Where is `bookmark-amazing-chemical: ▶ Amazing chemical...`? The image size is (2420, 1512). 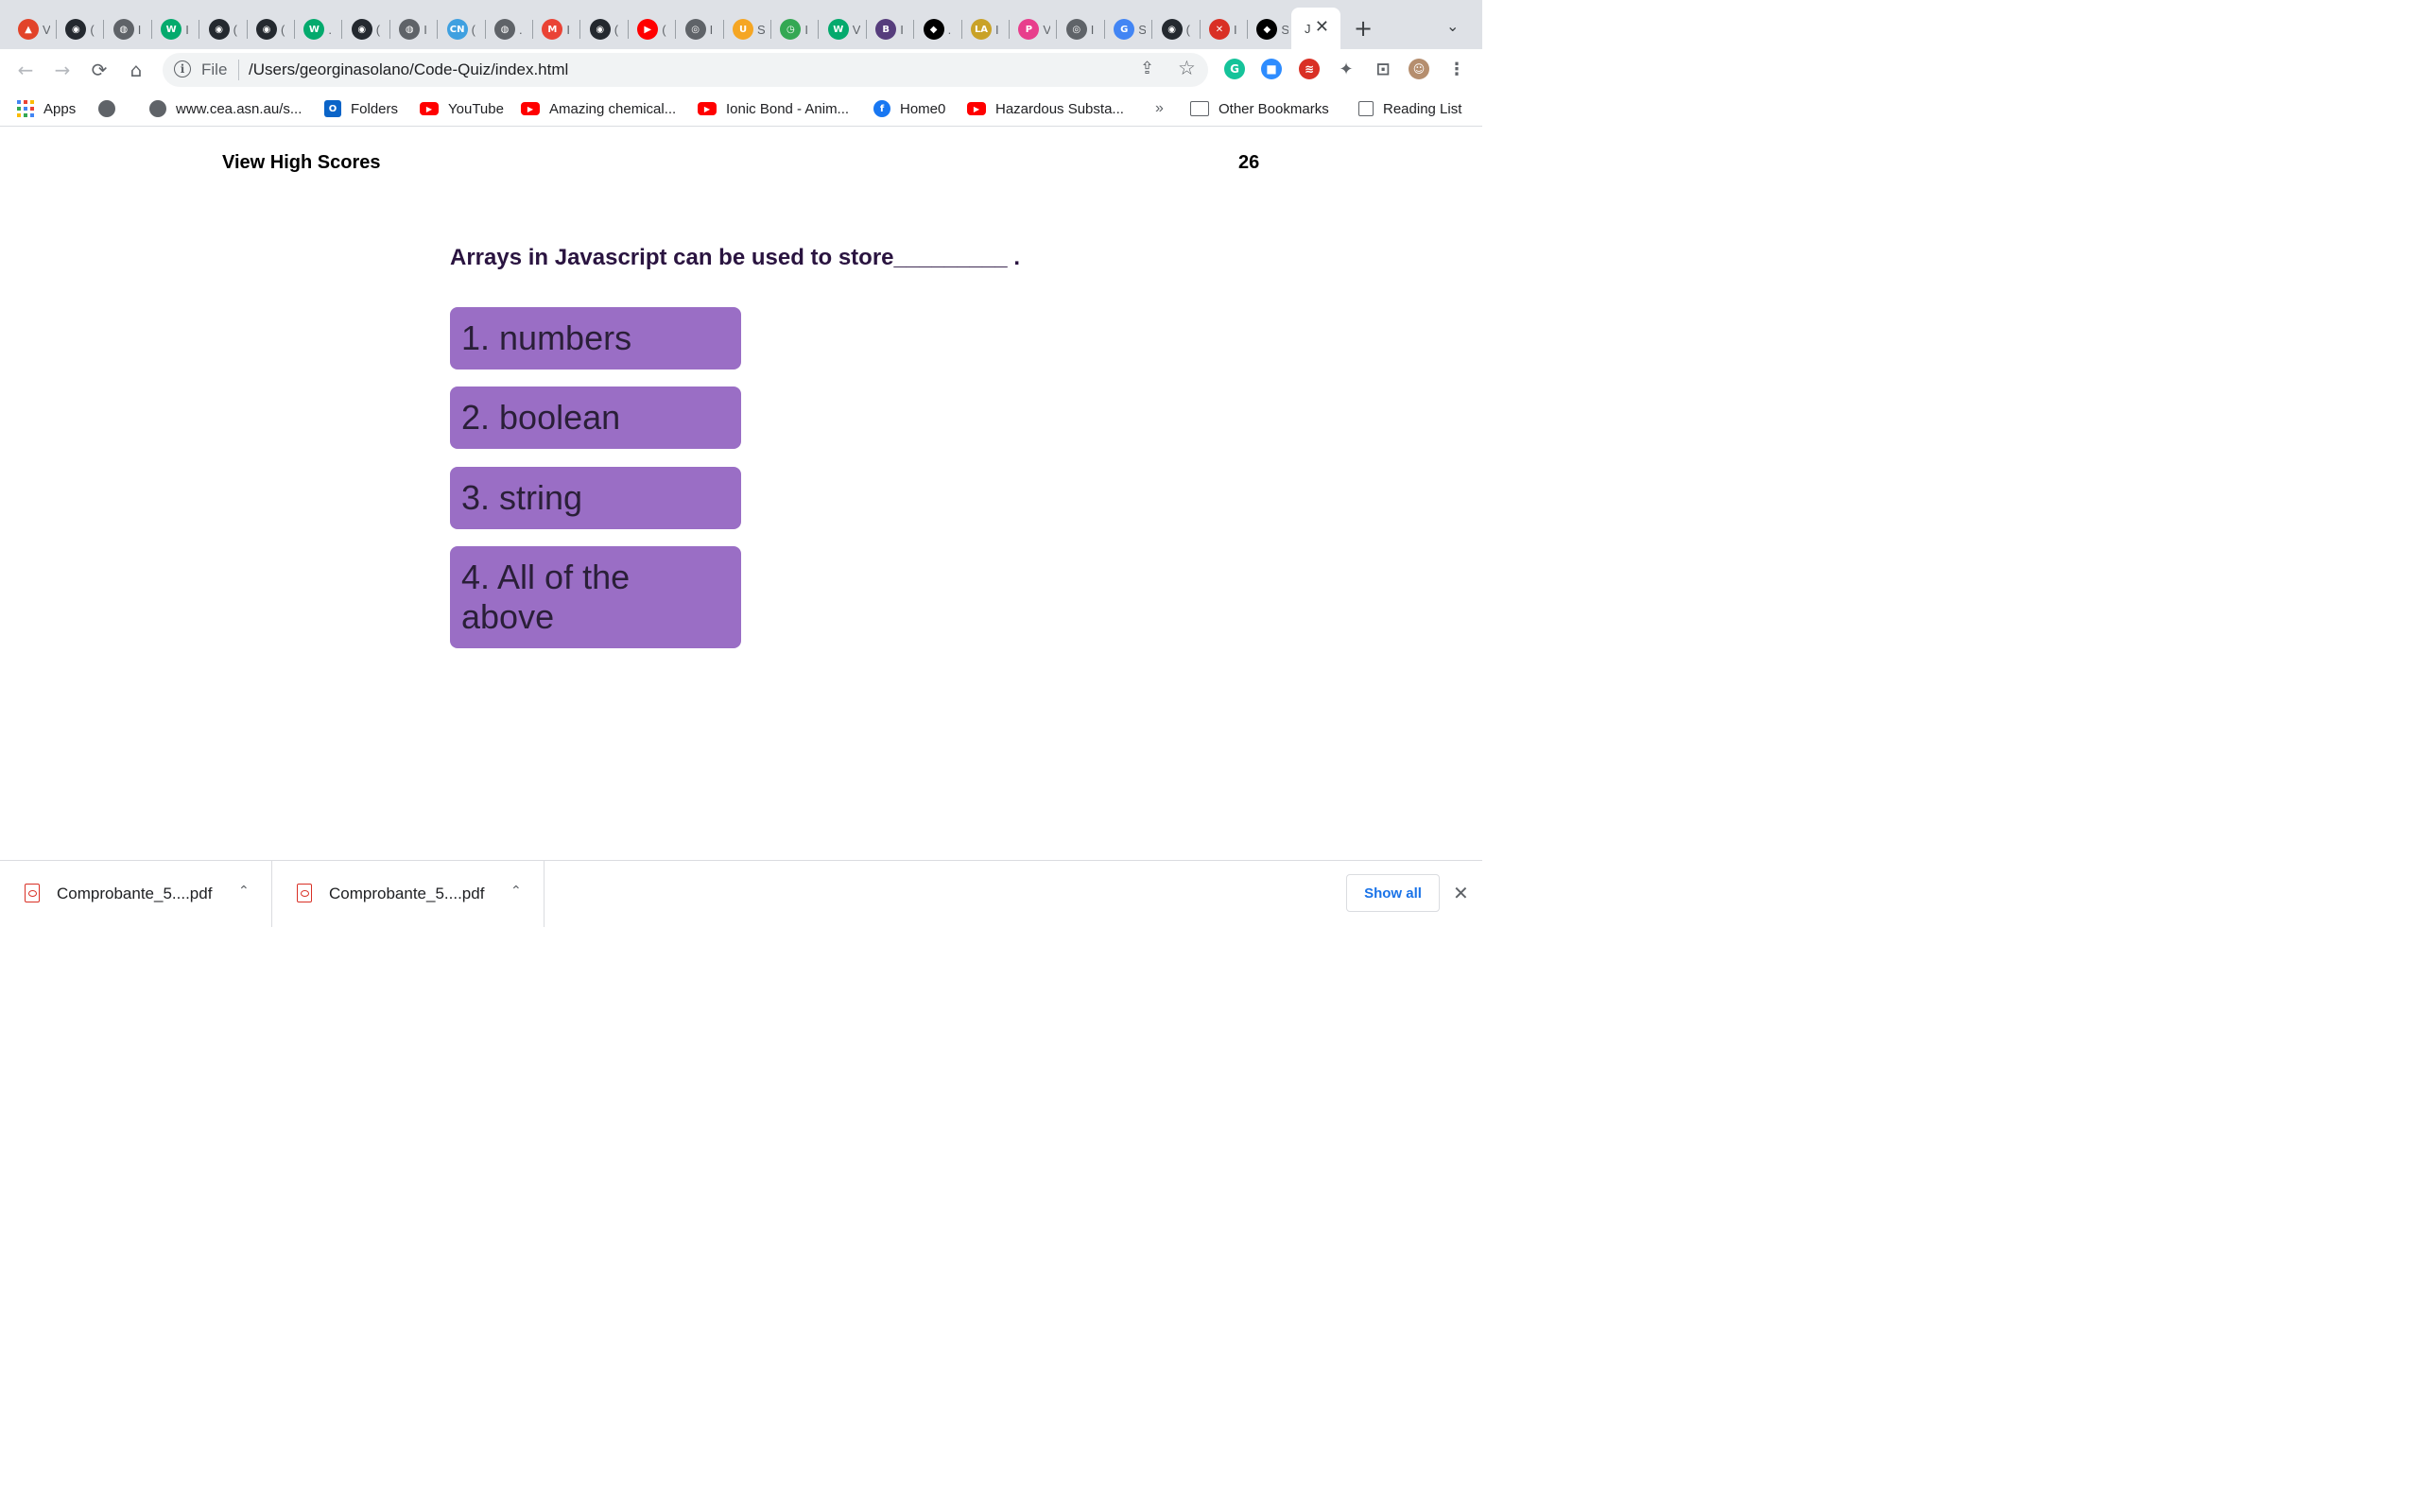 bookmark-amazing-chemical: ▶ Amazing chemical... is located at coordinates (598, 108).